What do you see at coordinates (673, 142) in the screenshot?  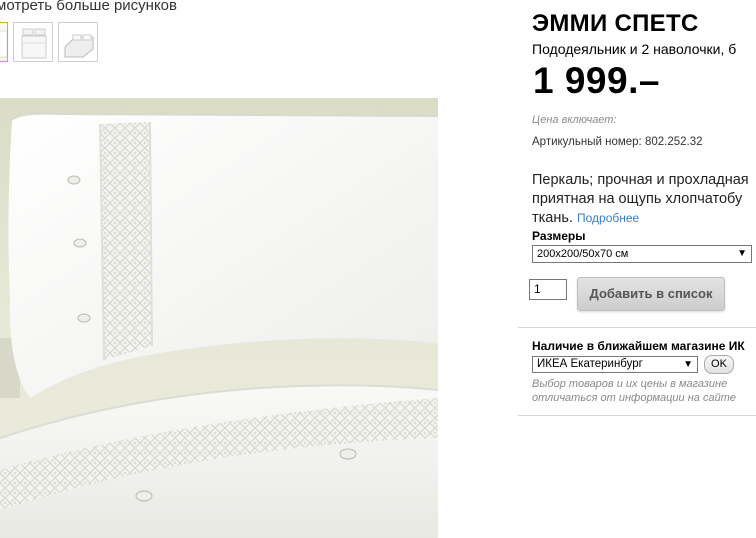 I see `article-value: 802.252.32` at bounding box center [673, 142].